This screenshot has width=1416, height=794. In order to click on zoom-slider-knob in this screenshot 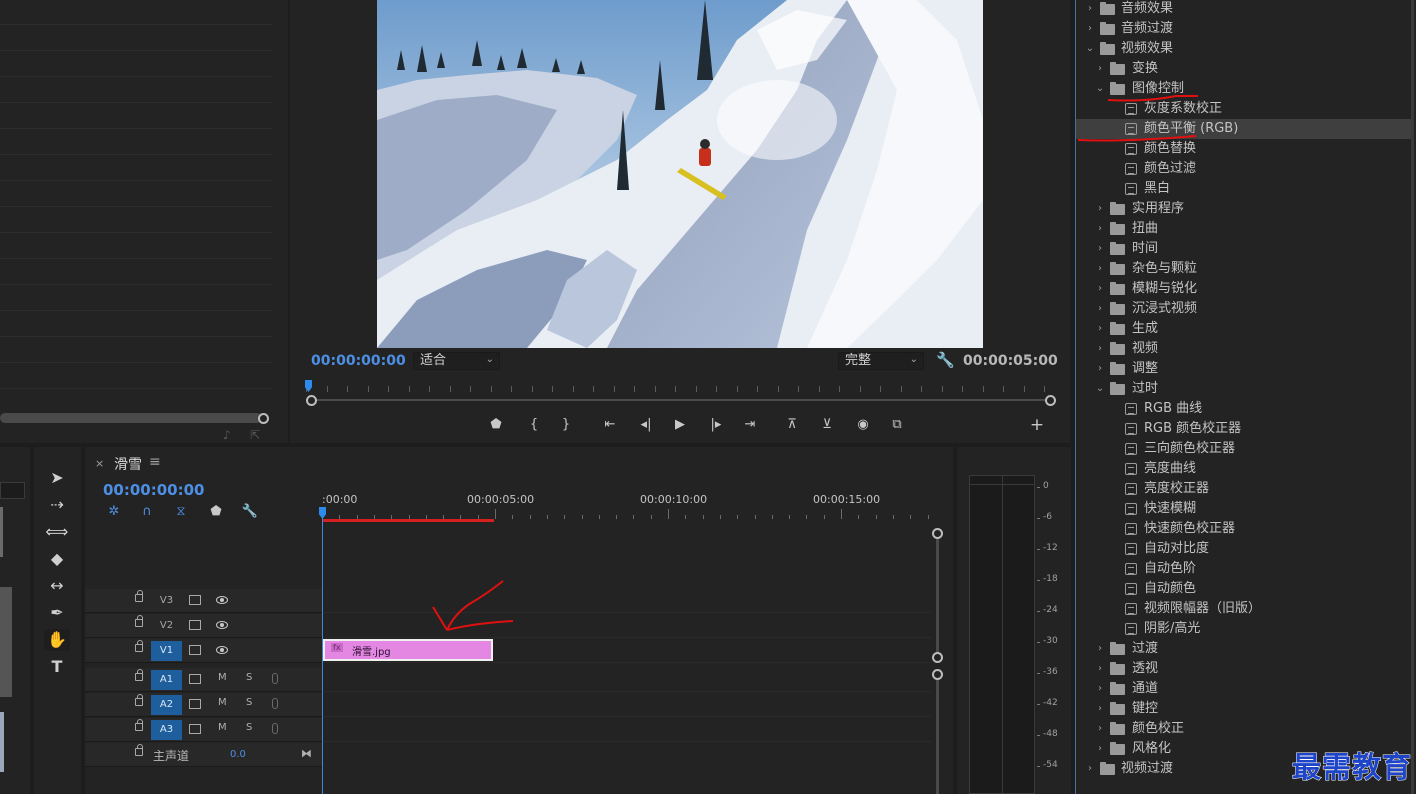, I will do `click(263, 418)`.